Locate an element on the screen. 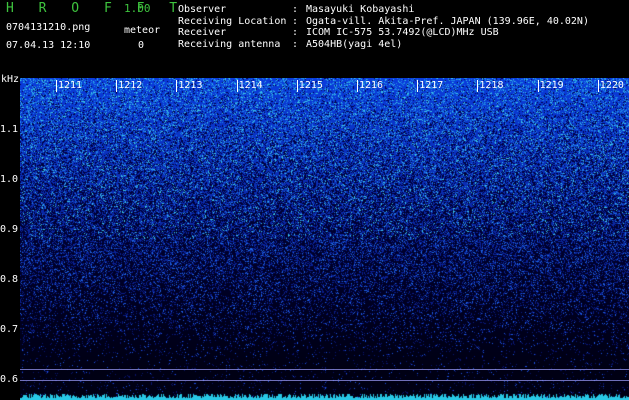 This screenshot has height=400, width=629. y-tick-label: 0.7 is located at coordinates (9, 329).